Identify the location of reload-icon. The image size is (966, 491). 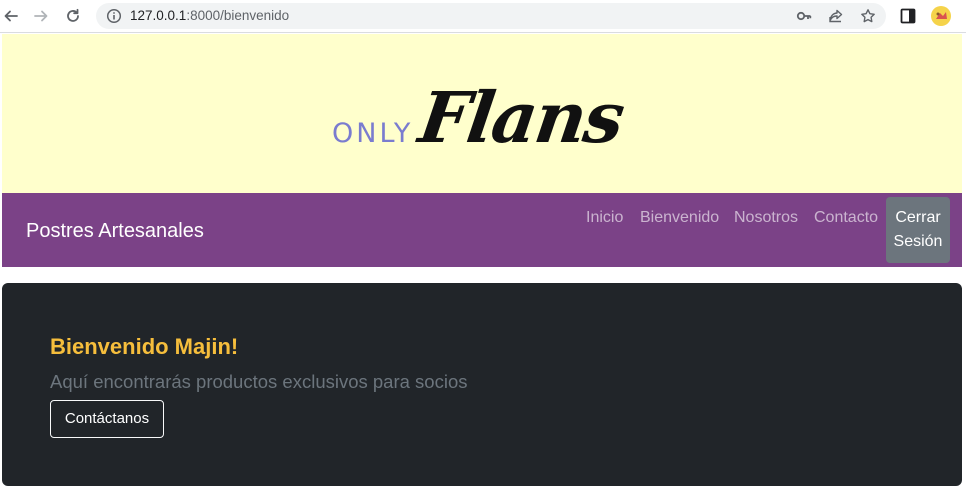
(73, 16).